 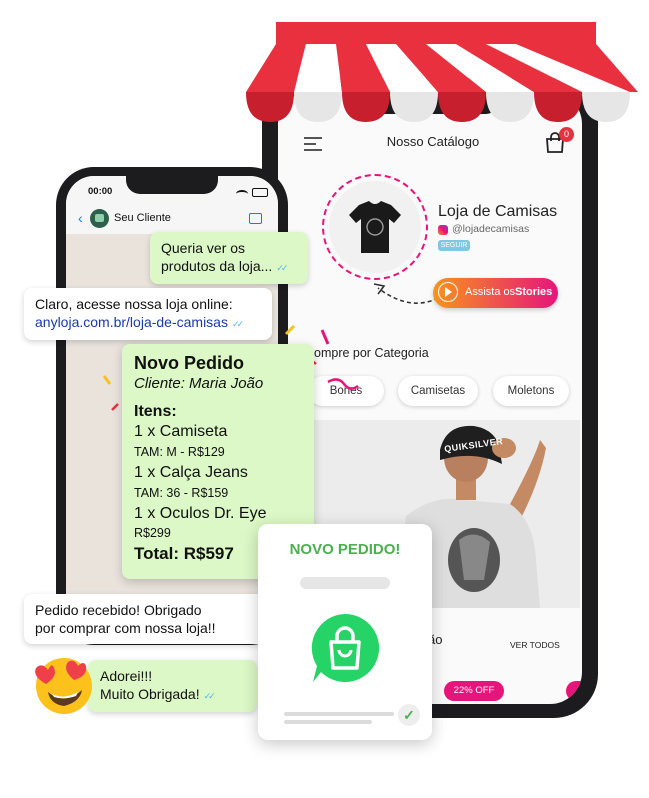 I want to click on tshirt-icon, so click(x=375, y=227).